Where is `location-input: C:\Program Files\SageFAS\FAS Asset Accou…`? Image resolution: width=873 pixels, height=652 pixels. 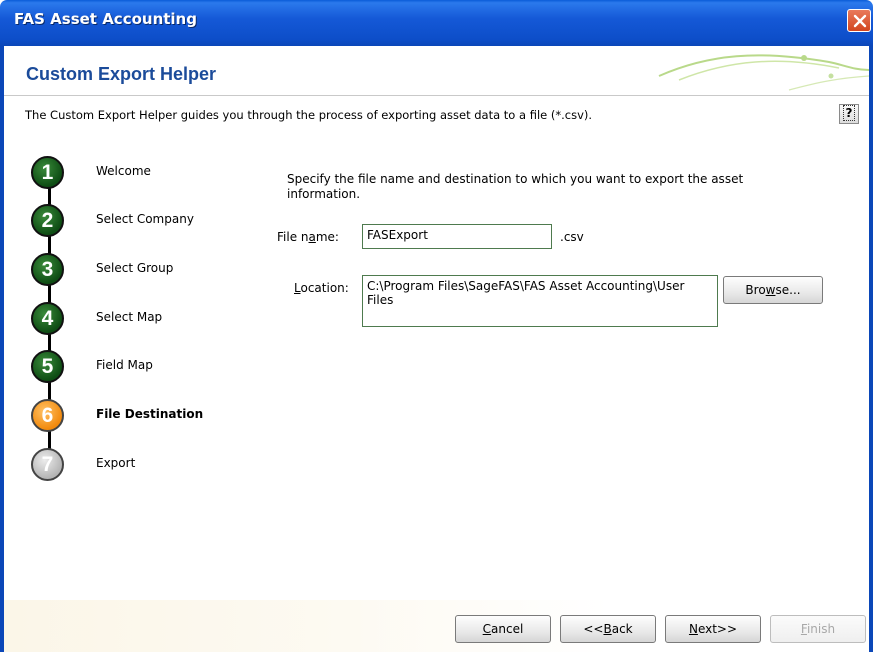
location-input: C:\Program Files\SageFAS\FAS Asset Accou… is located at coordinates (540, 301).